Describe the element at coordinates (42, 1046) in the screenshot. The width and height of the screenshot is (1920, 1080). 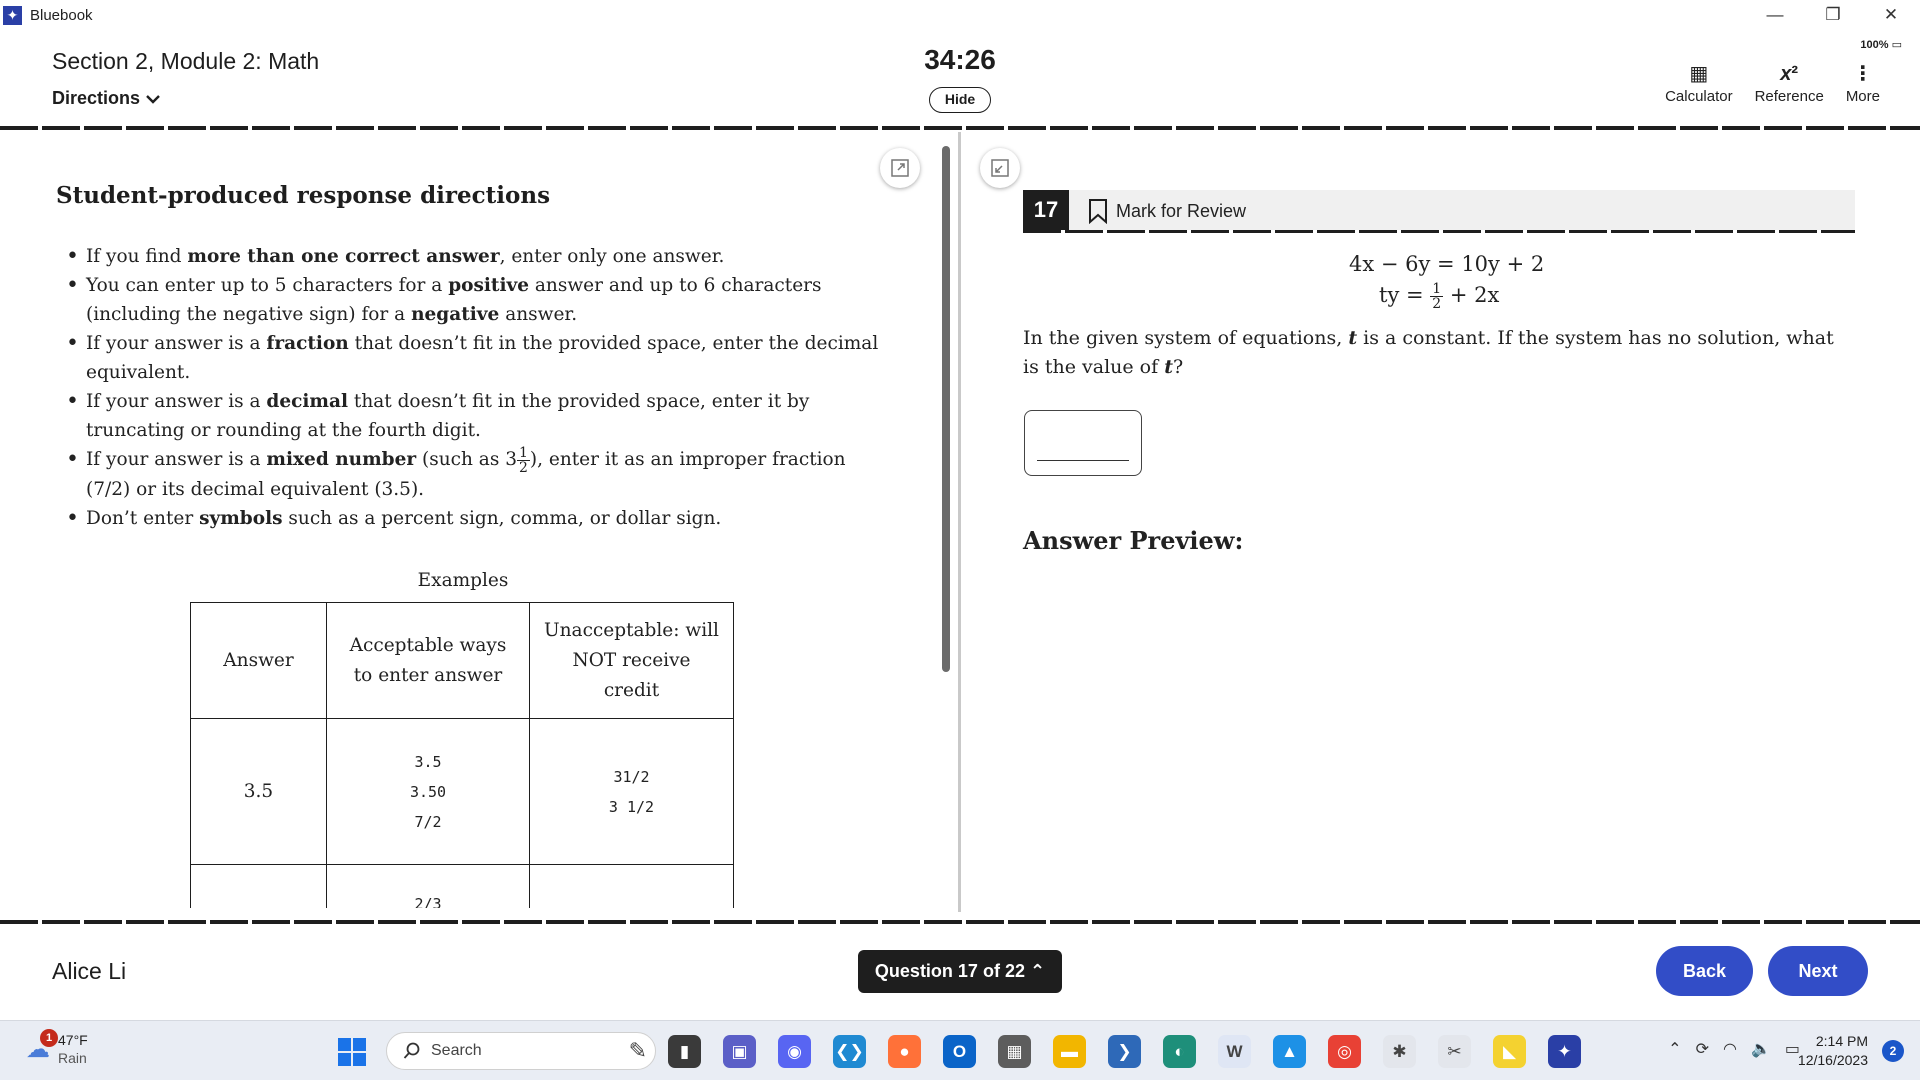
I see `rain-cloud-icon: ☁ 1` at that location.